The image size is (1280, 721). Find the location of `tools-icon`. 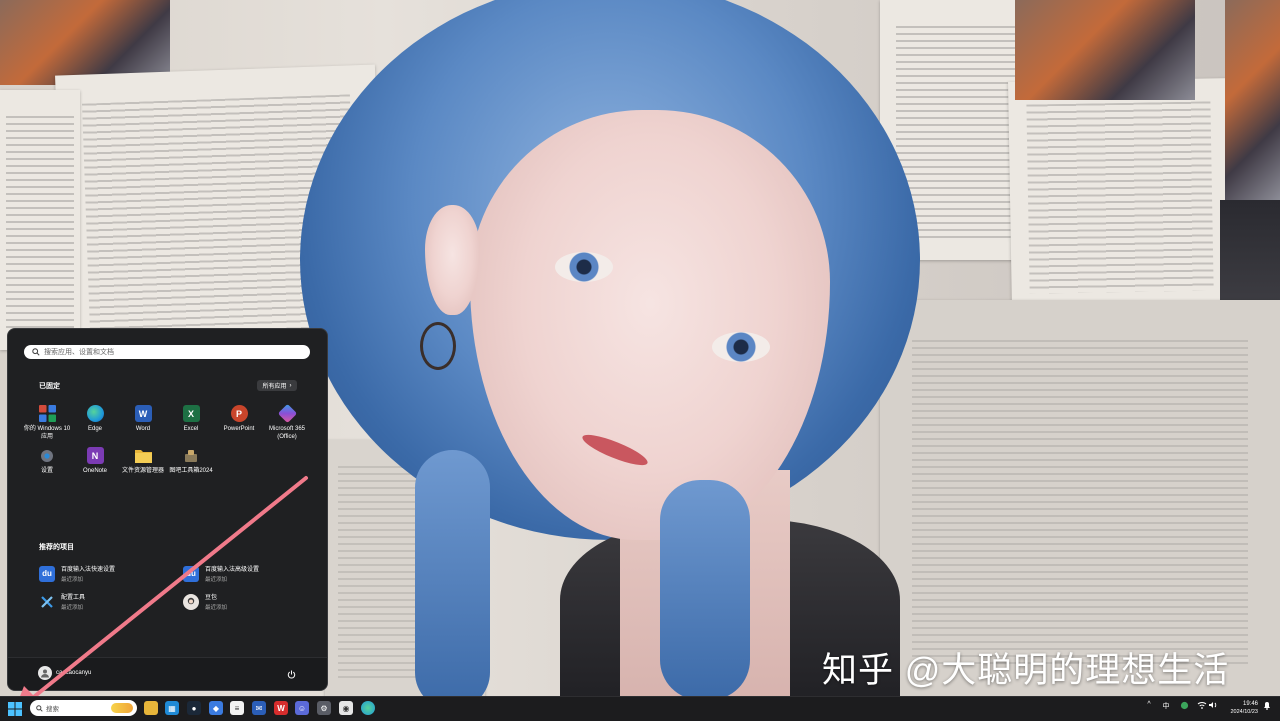

tools-icon is located at coordinates (47, 602).